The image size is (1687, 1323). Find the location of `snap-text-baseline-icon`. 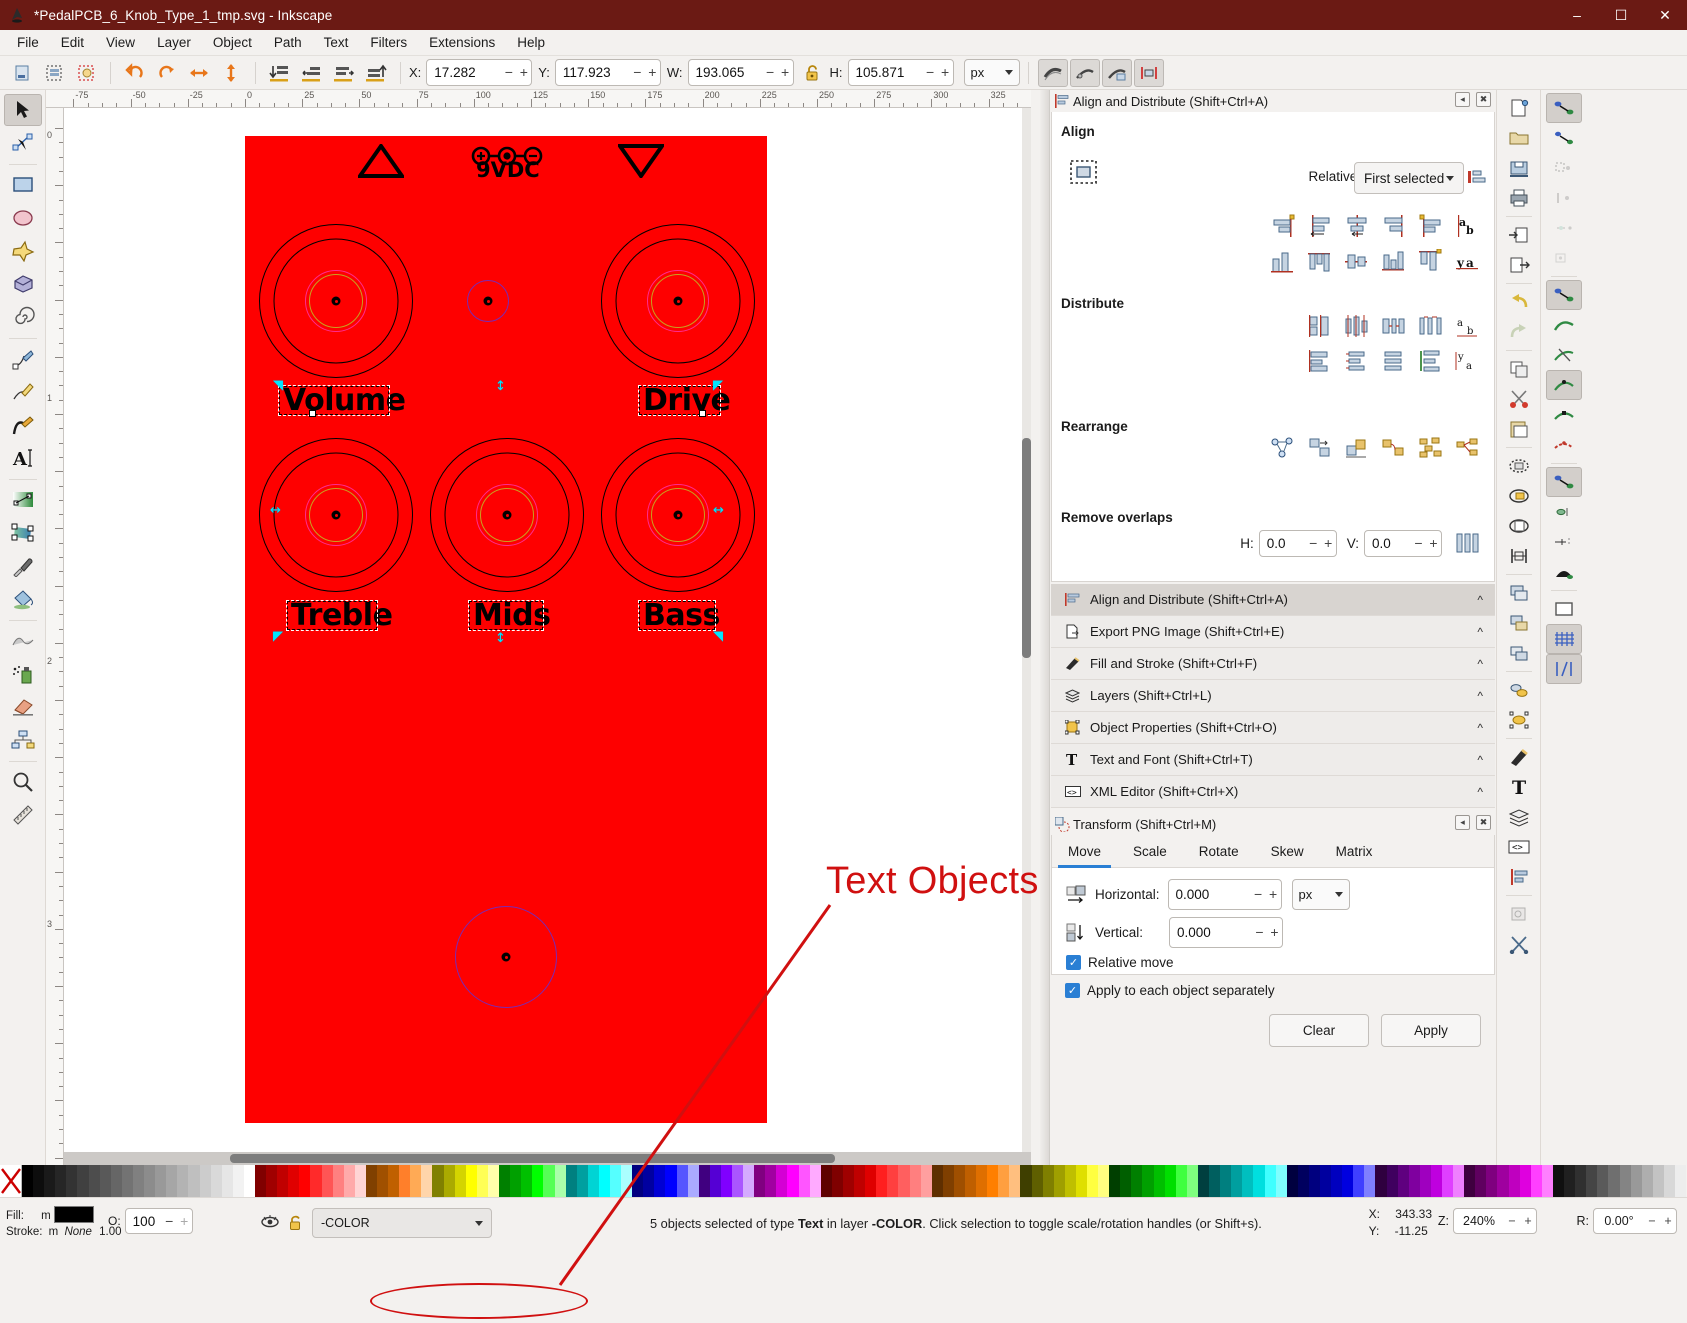

snap-text-baseline-icon is located at coordinates (1564, 572).